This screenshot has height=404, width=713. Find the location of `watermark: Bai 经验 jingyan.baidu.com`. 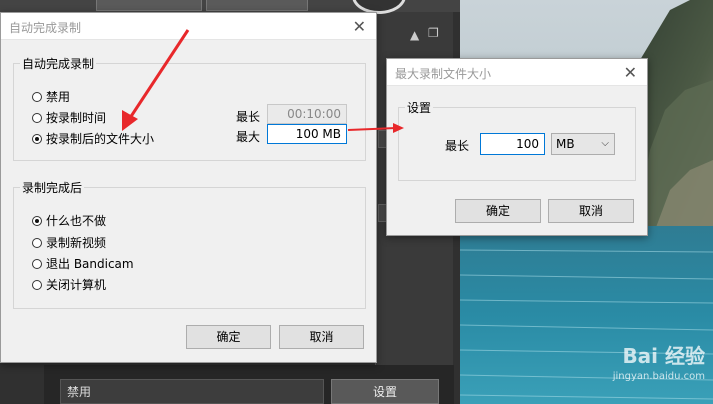

watermark: Bai 经验 jingyan.baidu.com is located at coordinates (659, 361).